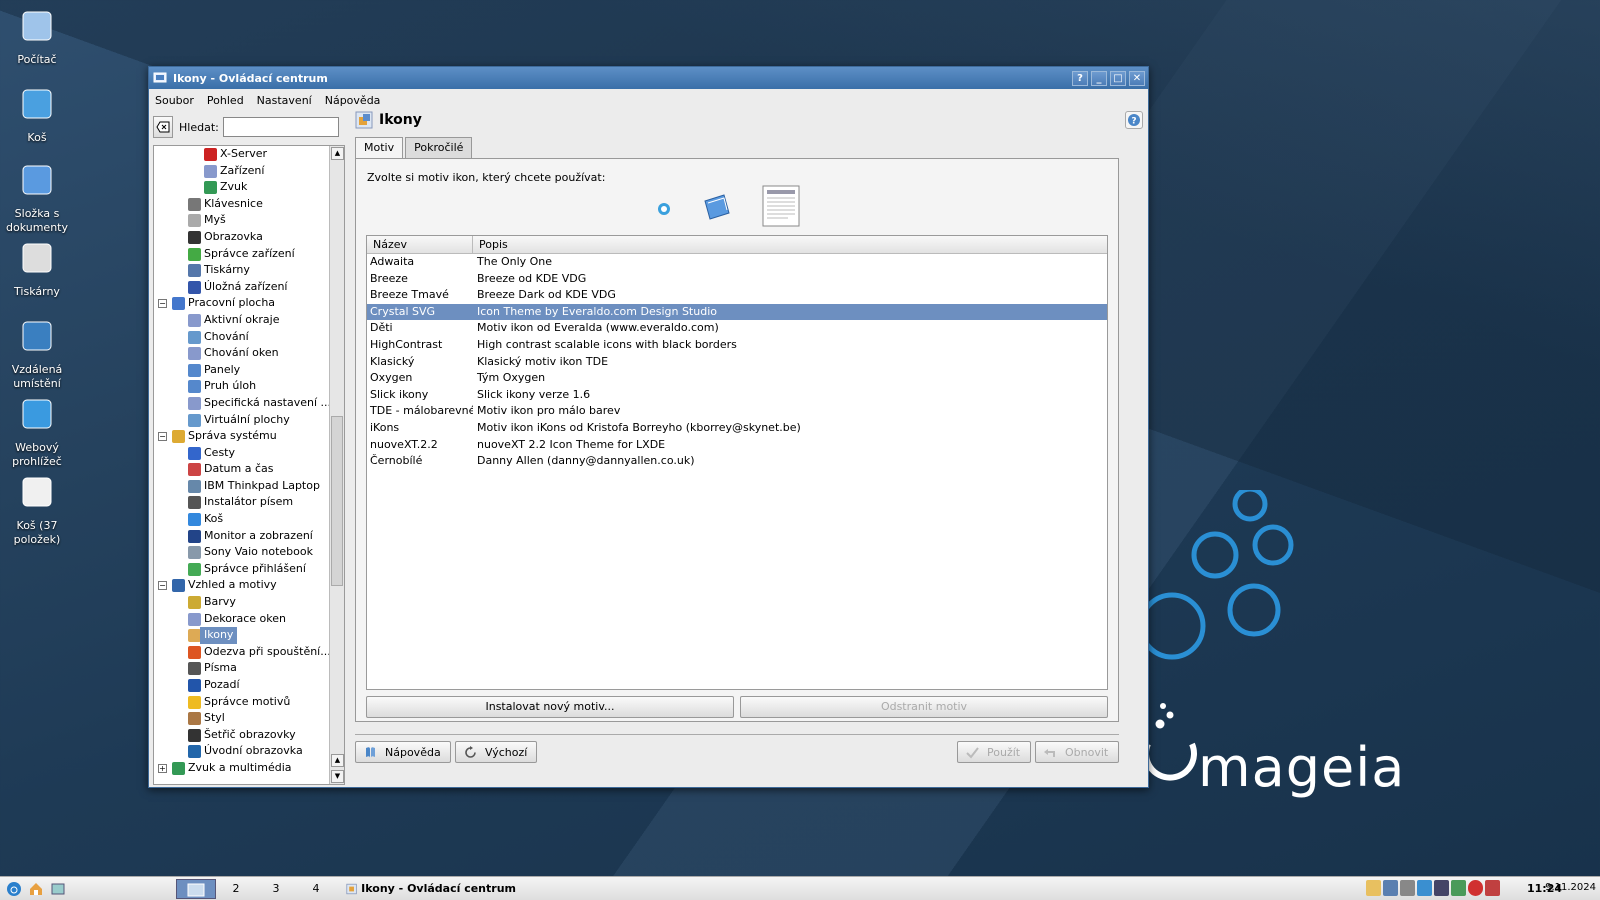  Describe the element at coordinates (1134, 120) in the screenshot. I see `whats-this-button: ?` at that location.